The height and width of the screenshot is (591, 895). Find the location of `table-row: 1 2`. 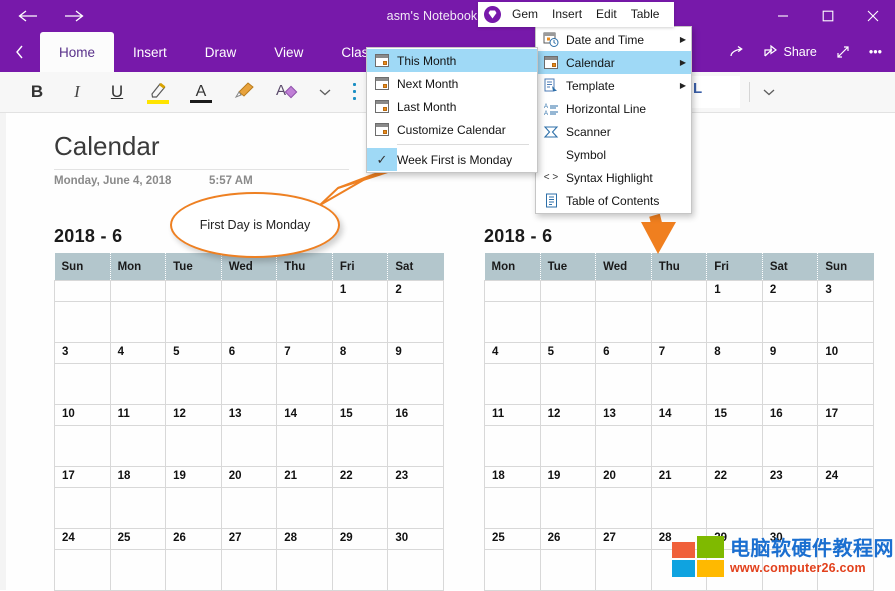

table-row: 1 2 is located at coordinates (249, 291).